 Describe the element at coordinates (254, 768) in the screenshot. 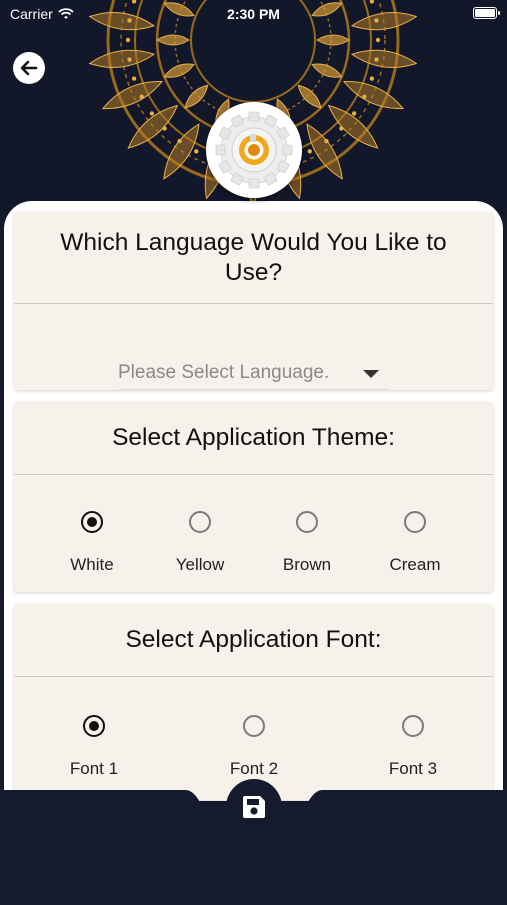

I see `font-label-2: Font 2` at that location.